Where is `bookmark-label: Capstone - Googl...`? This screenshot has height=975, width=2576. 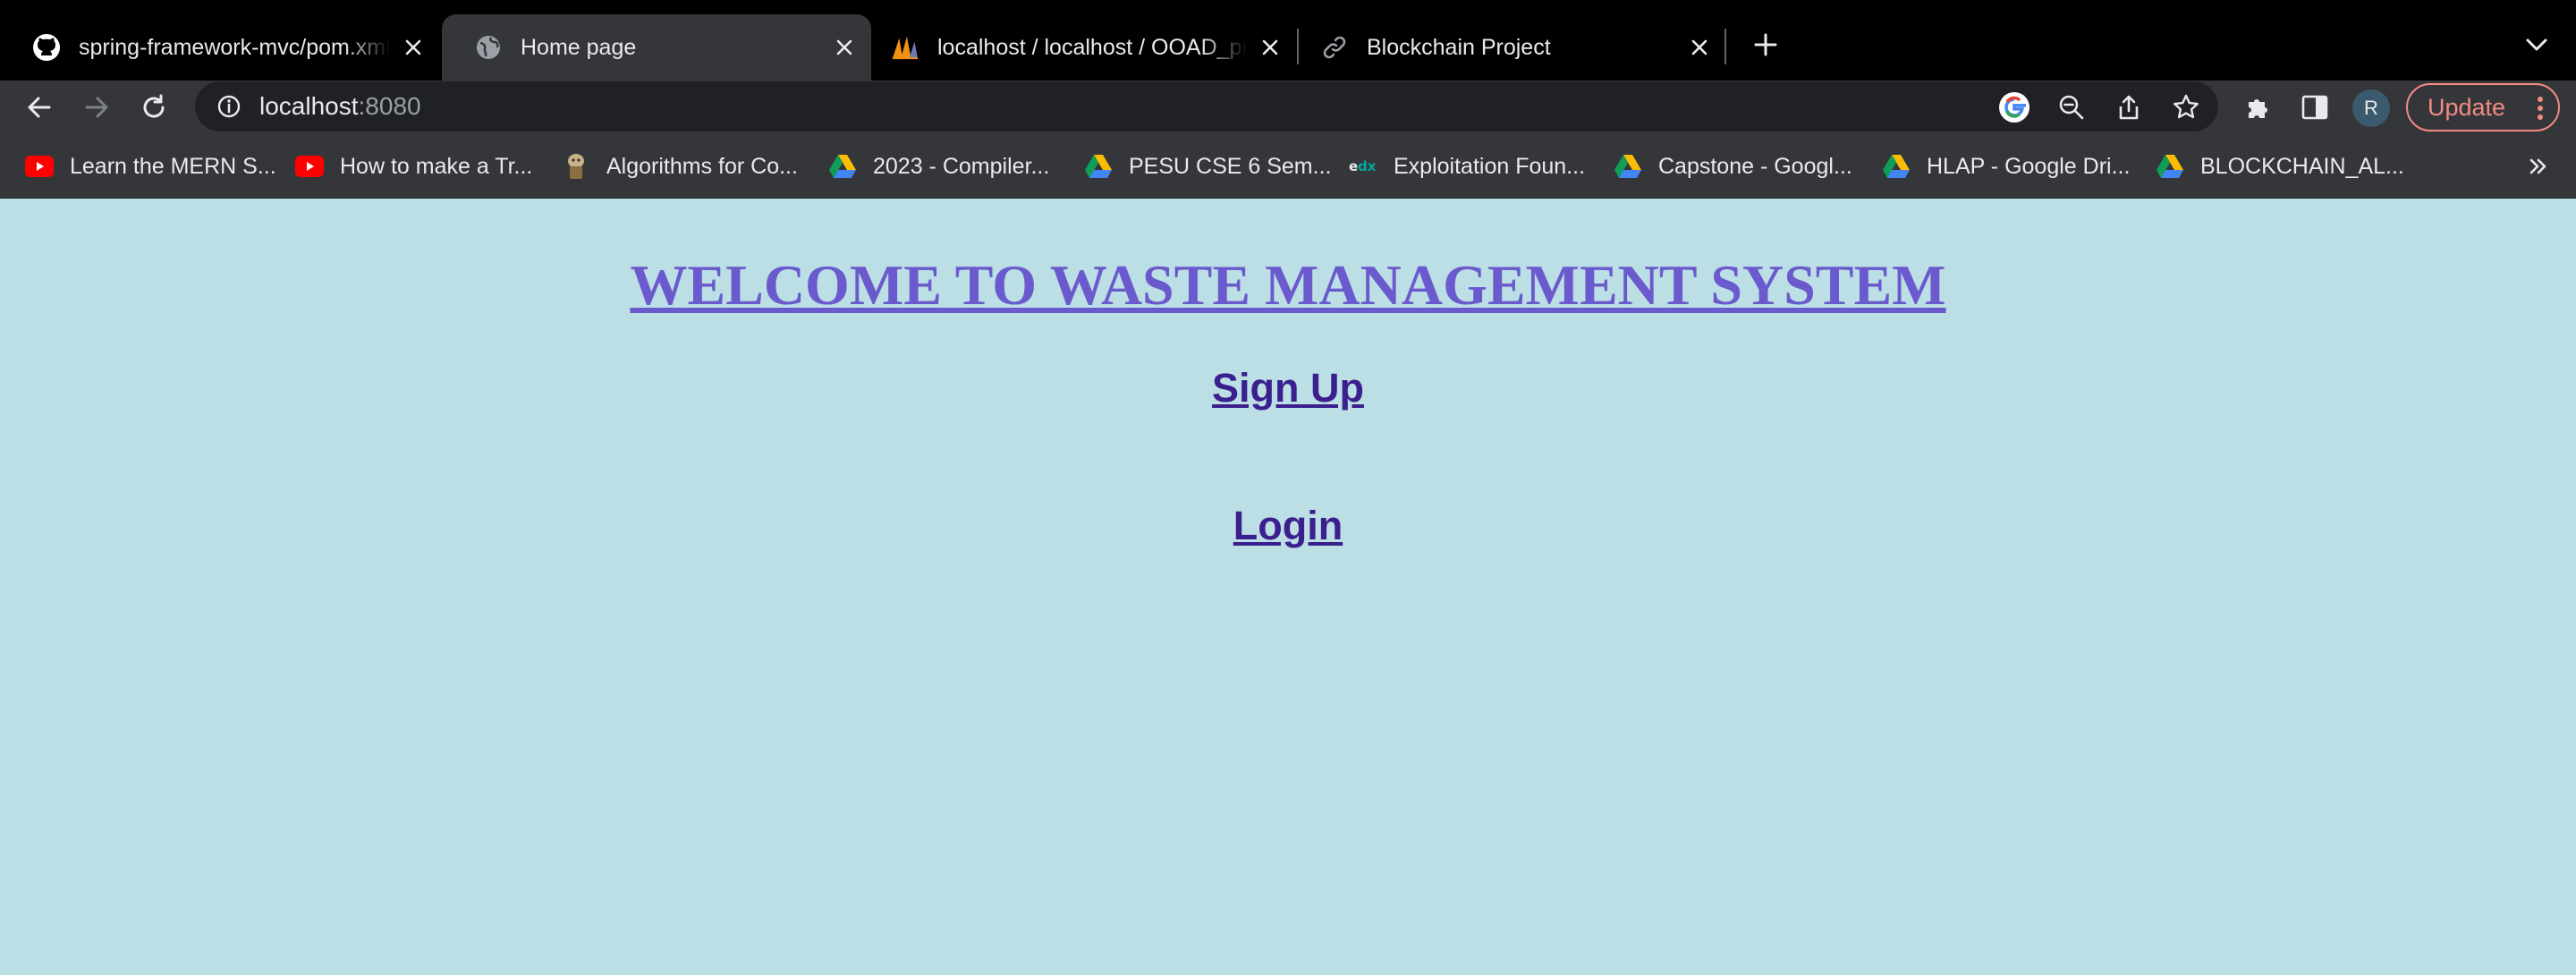
bookmark-label: Capstone - Googl... is located at coordinates (1755, 166).